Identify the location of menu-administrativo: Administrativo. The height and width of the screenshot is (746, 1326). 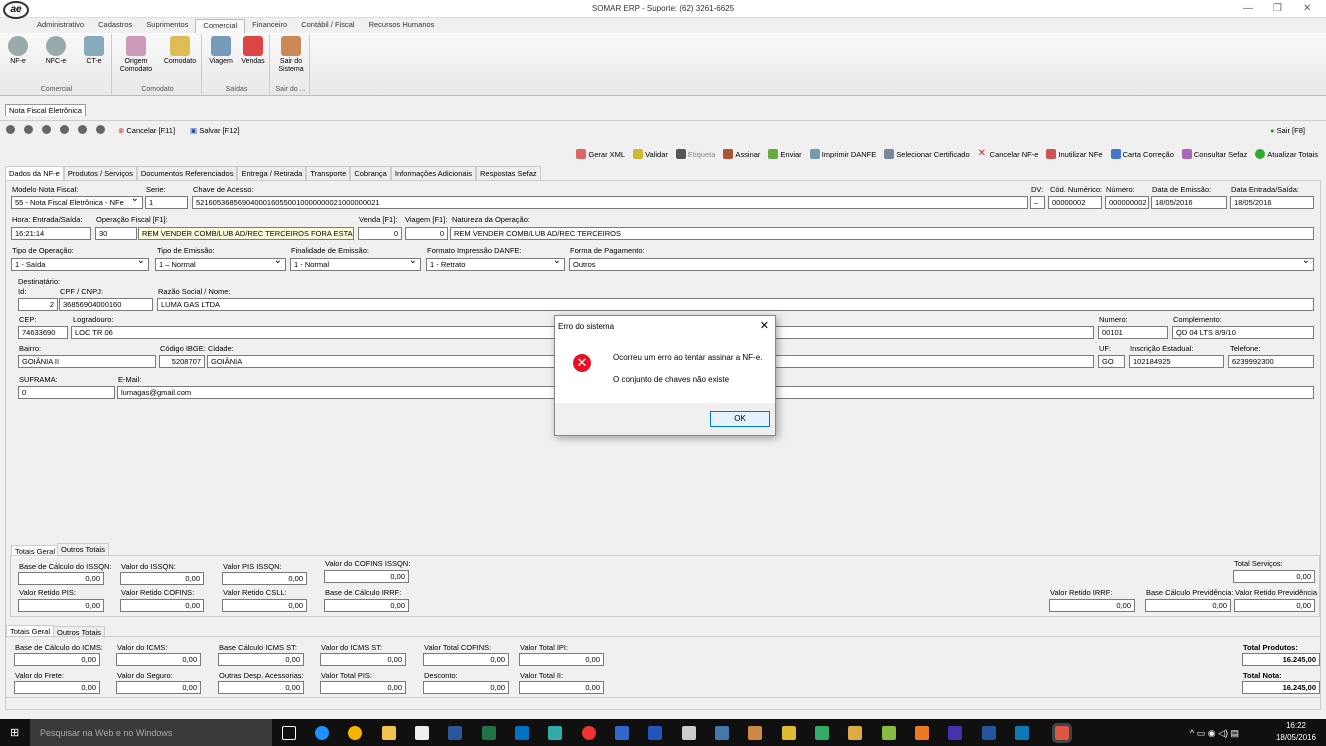
(60, 26).